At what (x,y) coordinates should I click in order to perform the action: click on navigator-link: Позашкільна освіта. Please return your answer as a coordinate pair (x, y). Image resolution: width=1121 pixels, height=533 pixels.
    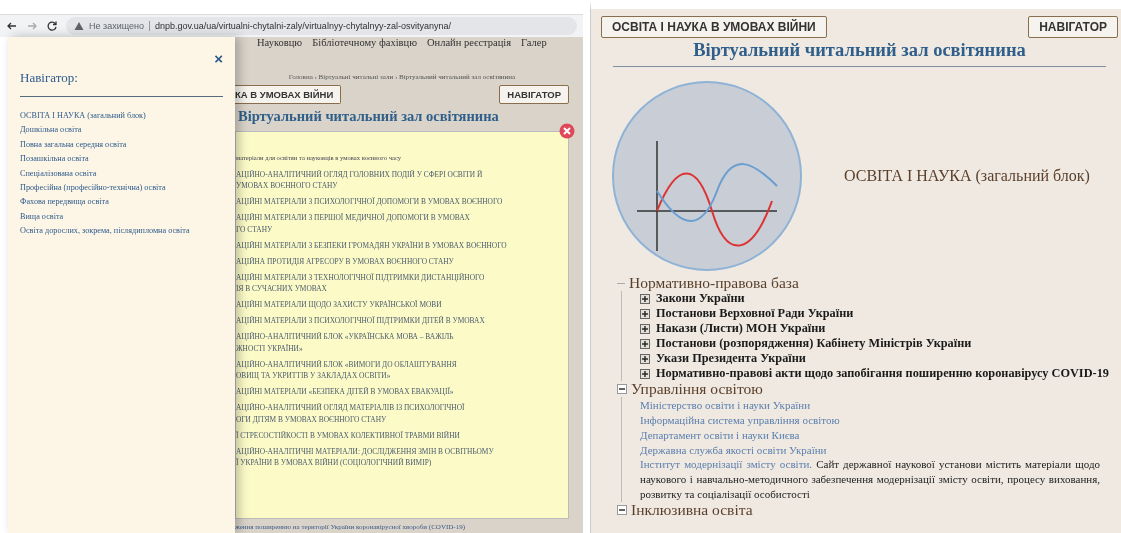
    Looking at the image, I should click on (121, 159).